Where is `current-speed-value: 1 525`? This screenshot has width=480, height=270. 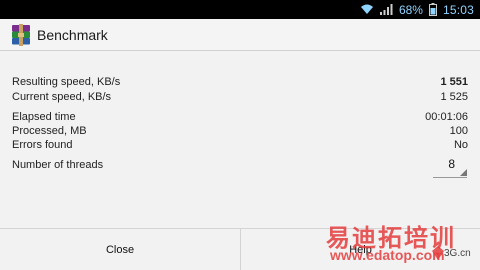 current-speed-value: 1 525 is located at coordinates (454, 97).